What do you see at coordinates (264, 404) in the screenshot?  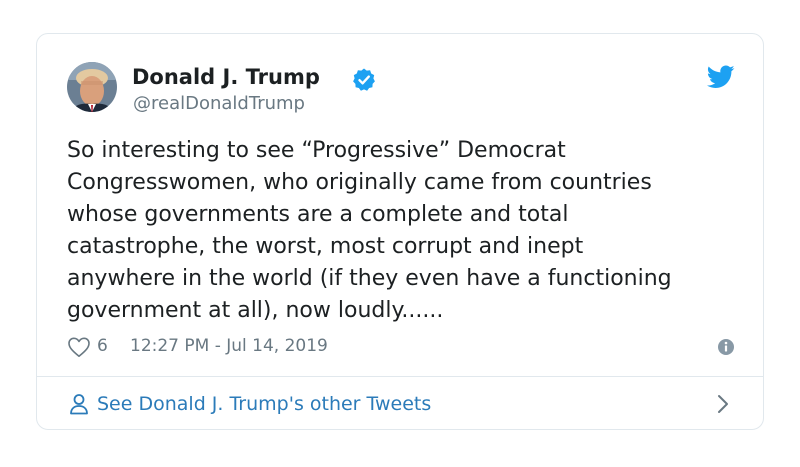 I see `see-other-tweets-label: See Donald J. Trump's other Tweets` at bounding box center [264, 404].